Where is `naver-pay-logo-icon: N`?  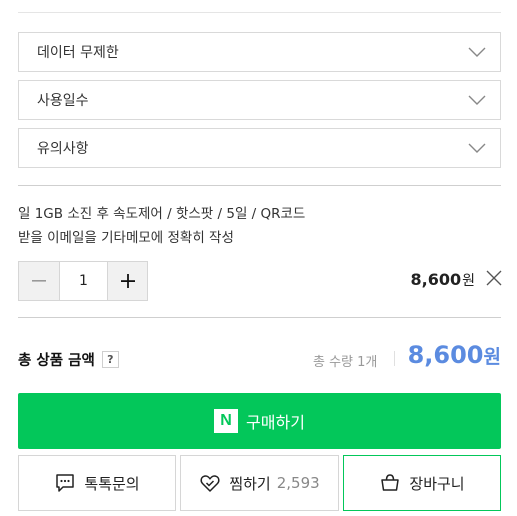 naver-pay-logo-icon: N is located at coordinates (226, 421).